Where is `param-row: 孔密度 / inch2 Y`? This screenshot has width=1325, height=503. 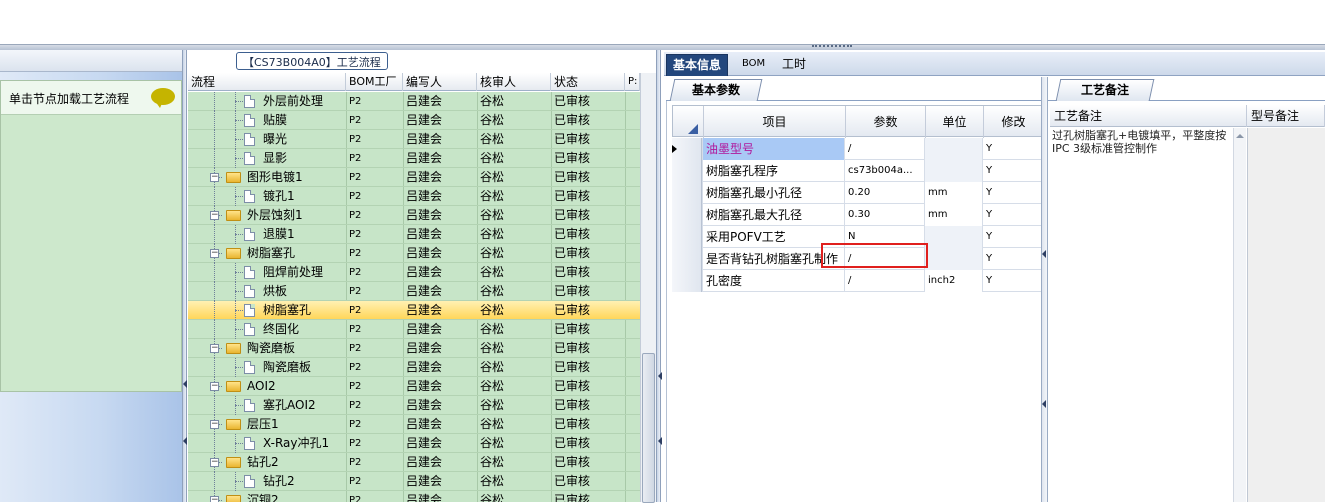
param-row: 孔密度 / inch2 Y is located at coordinates (857, 281).